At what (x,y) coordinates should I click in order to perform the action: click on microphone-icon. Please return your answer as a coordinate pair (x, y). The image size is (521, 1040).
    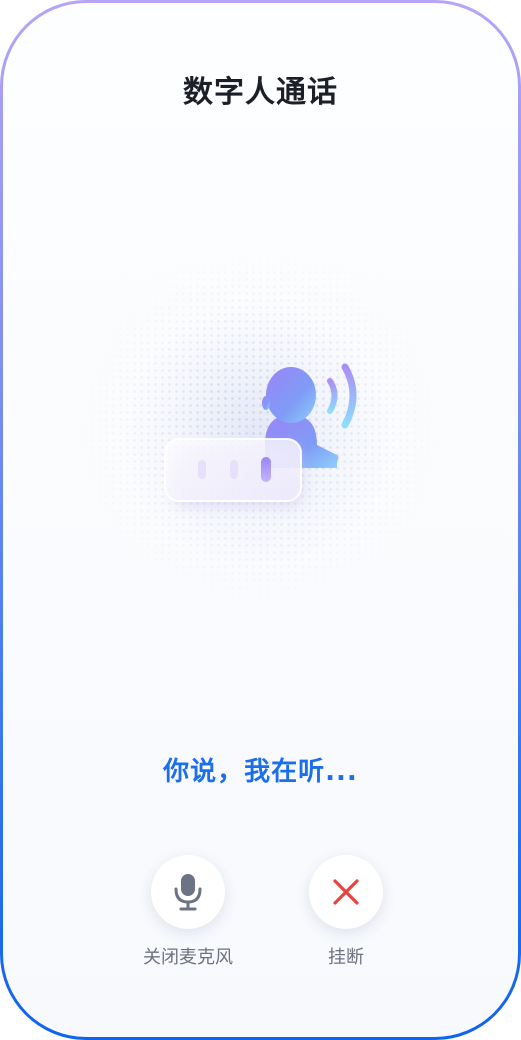
    Looking at the image, I should click on (188, 892).